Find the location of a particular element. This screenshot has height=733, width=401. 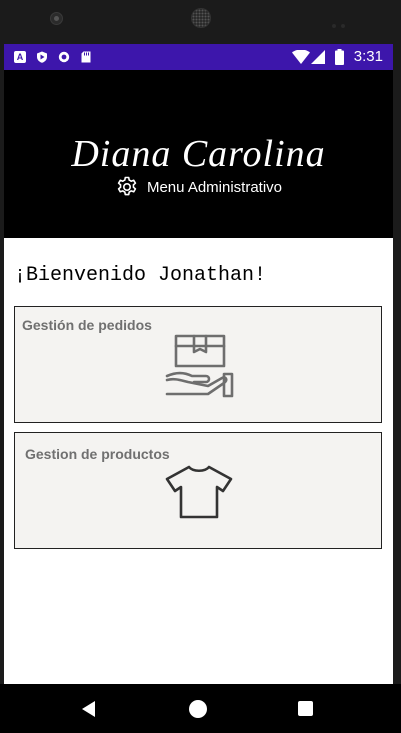

front-camera is located at coordinates (56, 18).